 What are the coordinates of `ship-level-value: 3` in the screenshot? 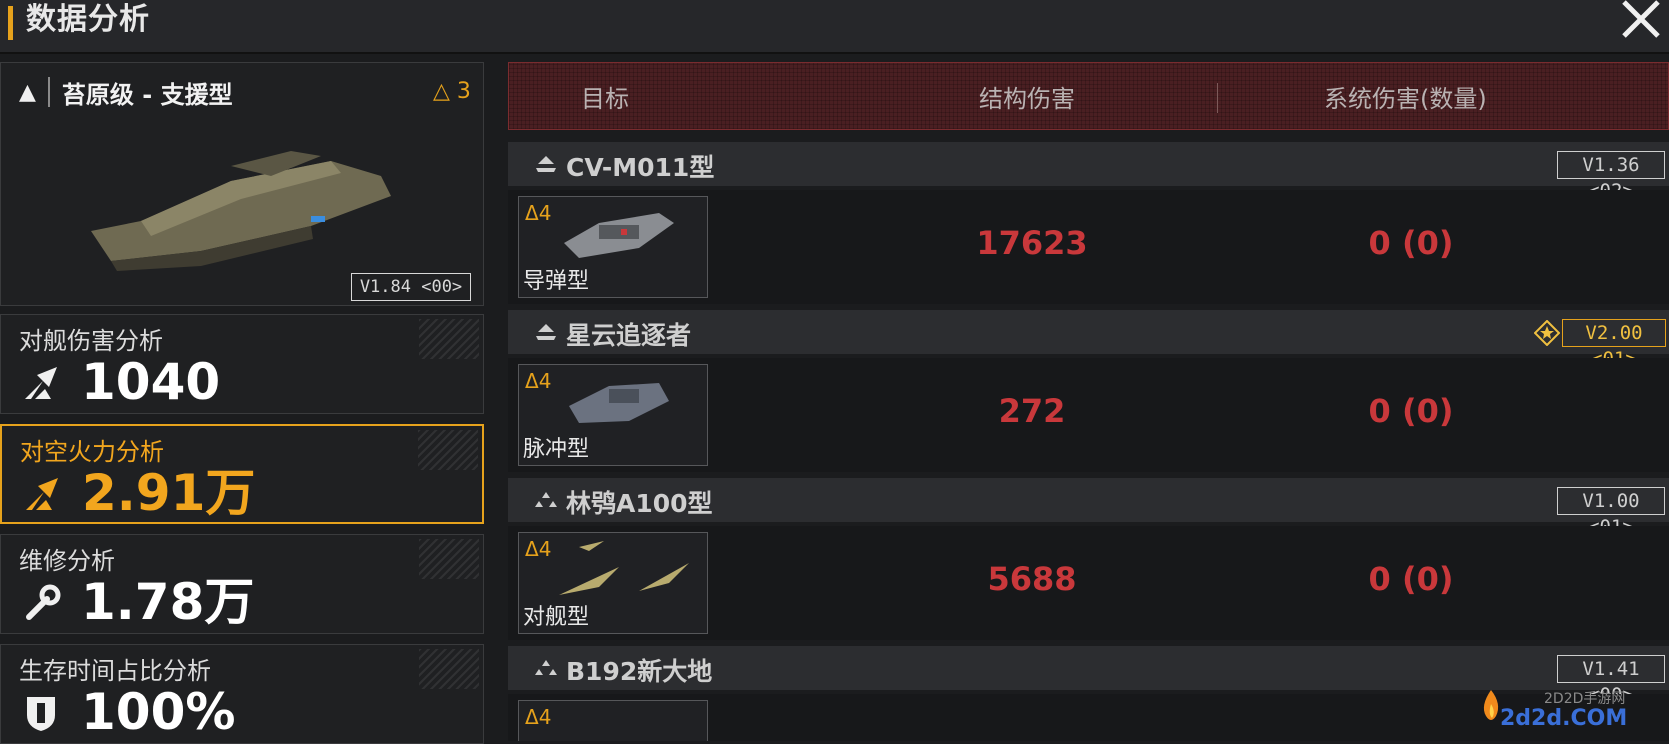 It's located at (463, 91).